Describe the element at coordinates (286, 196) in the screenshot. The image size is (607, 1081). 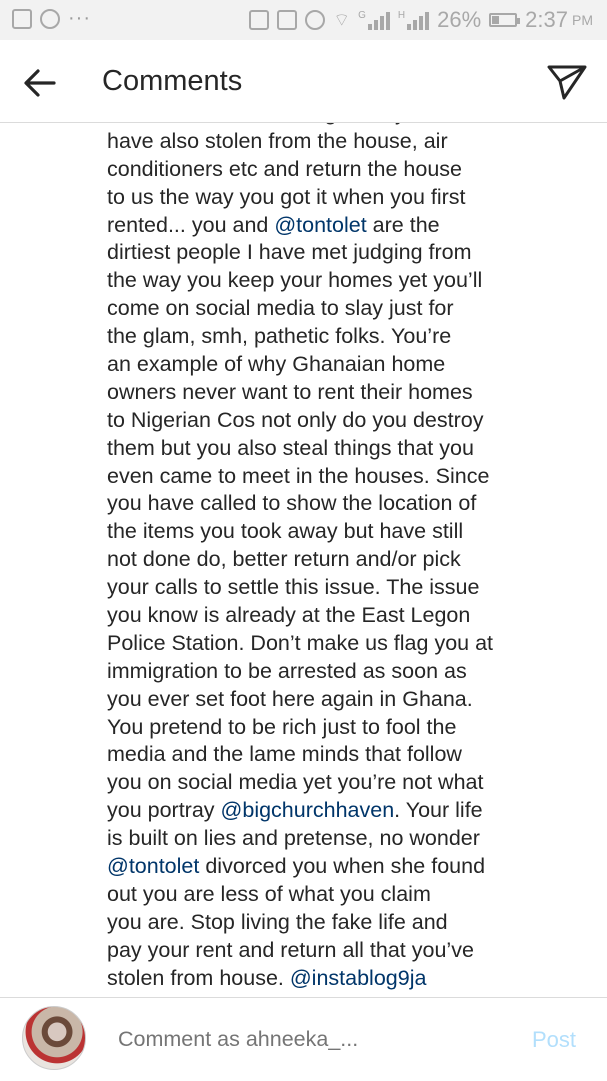
I see `comment-text-segment: to us the way you got it when you first` at that location.